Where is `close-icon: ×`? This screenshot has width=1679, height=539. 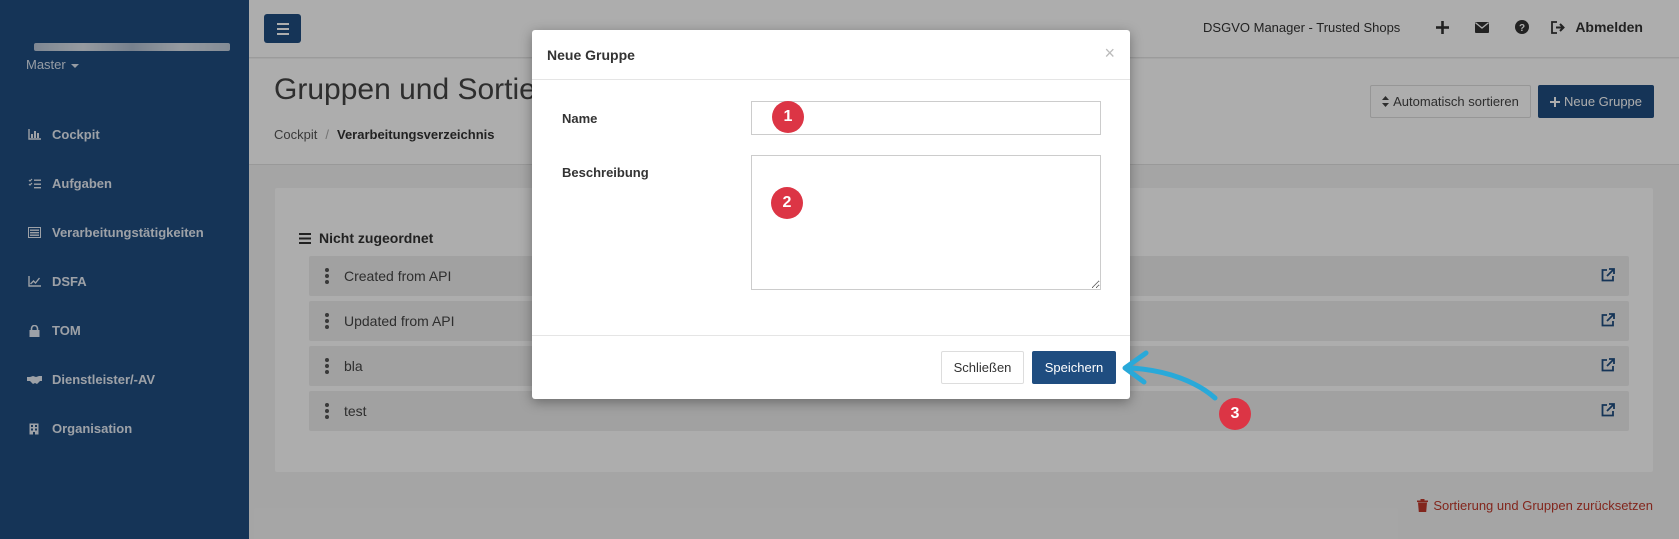 close-icon: × is located at coordinates (1109, 53).